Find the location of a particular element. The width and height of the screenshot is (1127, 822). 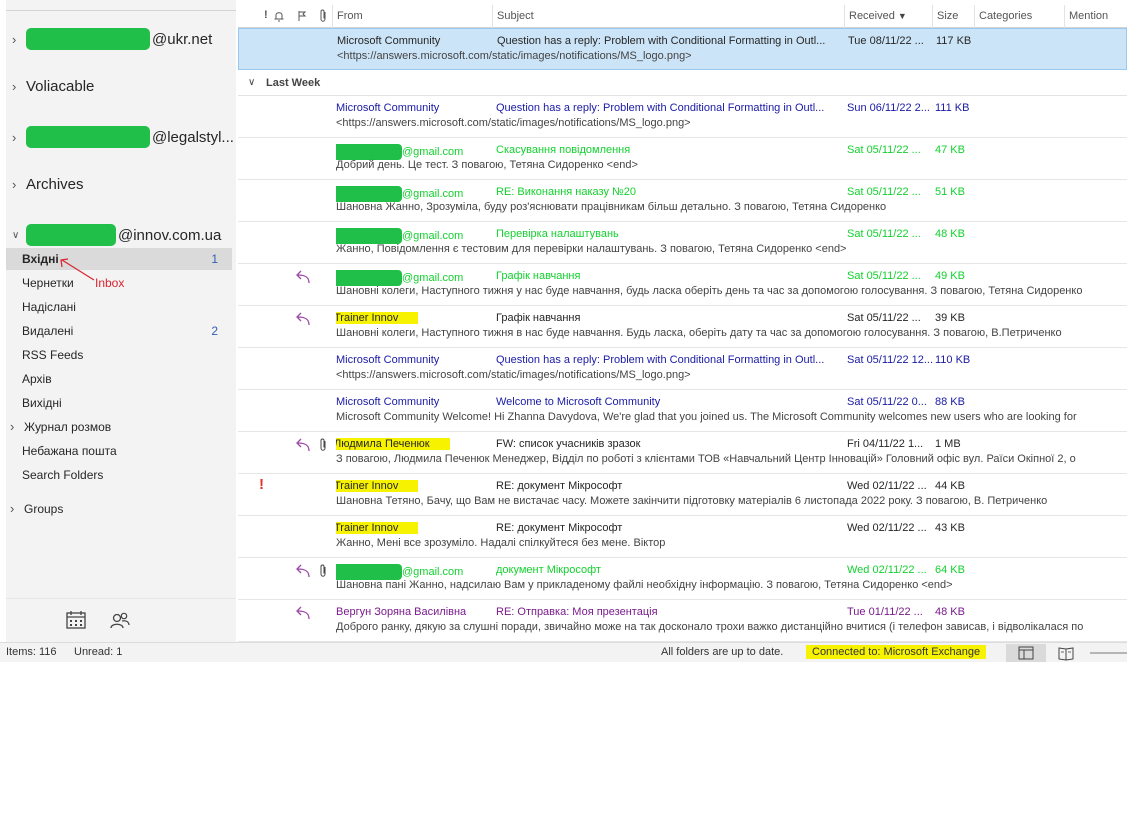

folder-archive: Архів is located at coordinates (119, 379).